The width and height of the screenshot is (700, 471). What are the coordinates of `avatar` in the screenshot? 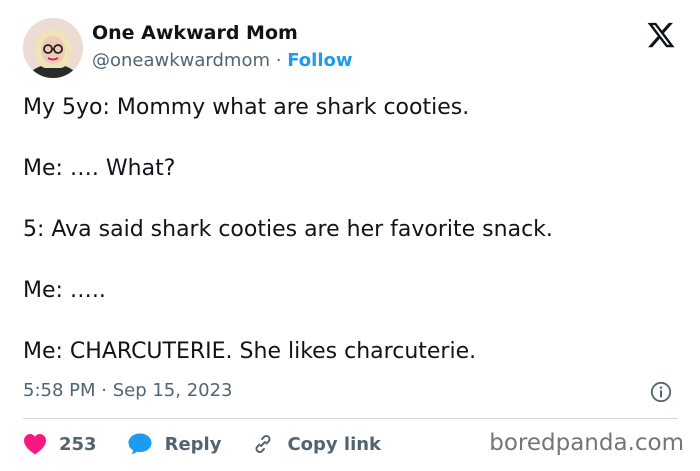 It's located at (53, 48).